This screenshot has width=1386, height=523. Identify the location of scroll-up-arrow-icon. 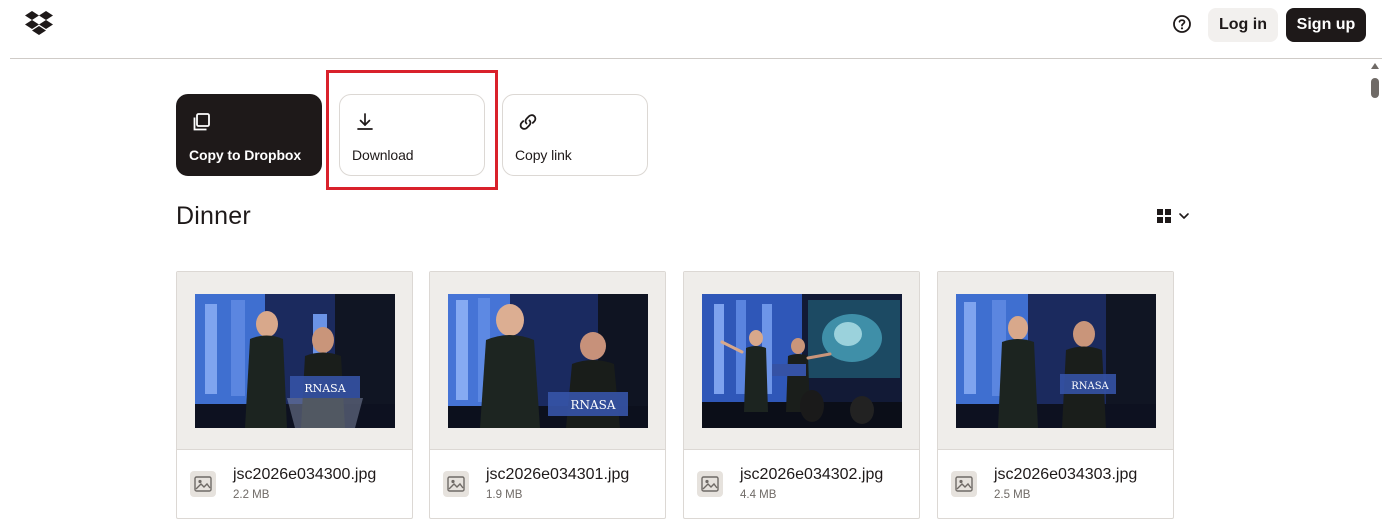
(1375, 66).